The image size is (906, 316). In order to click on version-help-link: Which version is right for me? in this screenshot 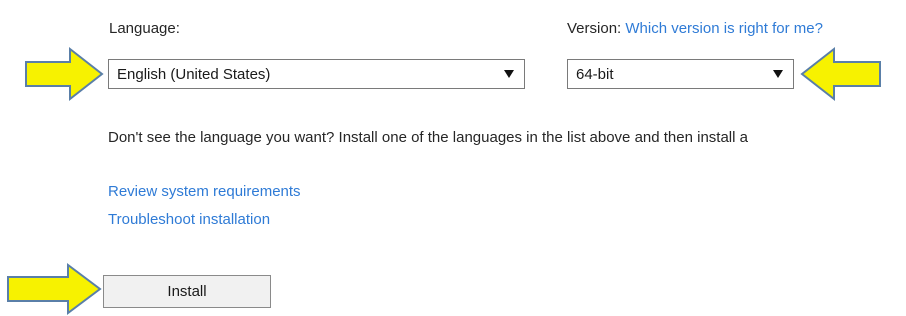, I will do `click(724, 28)`.